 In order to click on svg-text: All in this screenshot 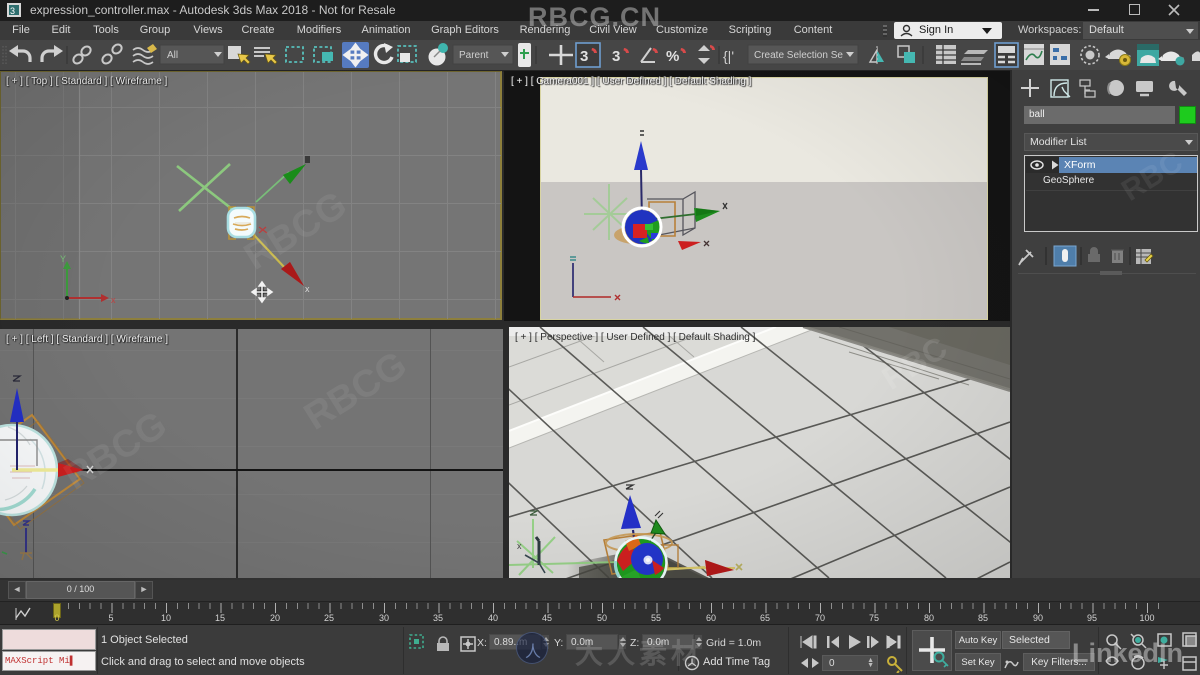, I will do `click(172, 55)`.